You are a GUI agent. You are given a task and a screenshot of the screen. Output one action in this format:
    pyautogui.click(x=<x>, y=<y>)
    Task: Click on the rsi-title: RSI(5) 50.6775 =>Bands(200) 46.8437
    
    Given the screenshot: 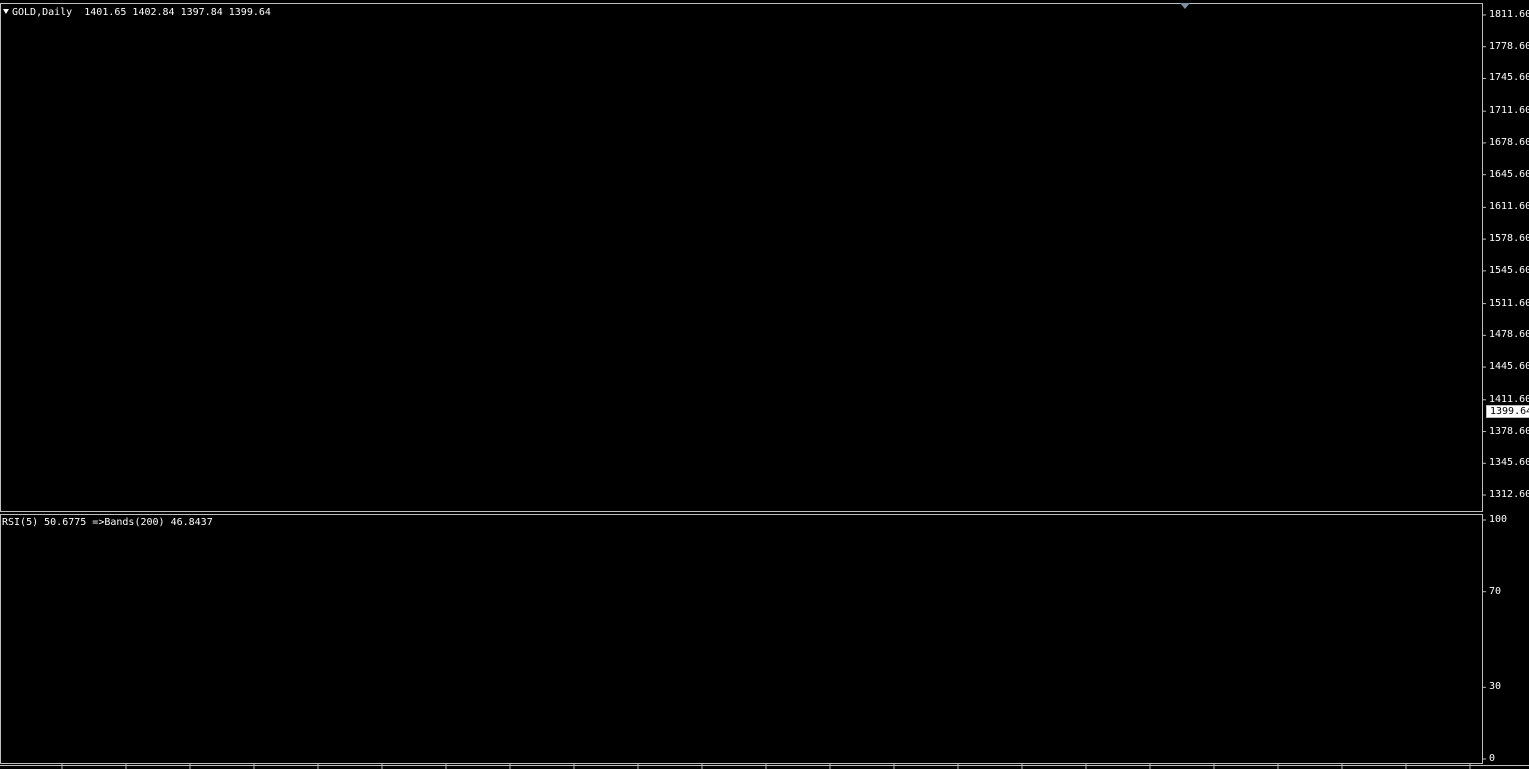 What is the action you would take?
    pyautogui.click(x=107, y=522)
    